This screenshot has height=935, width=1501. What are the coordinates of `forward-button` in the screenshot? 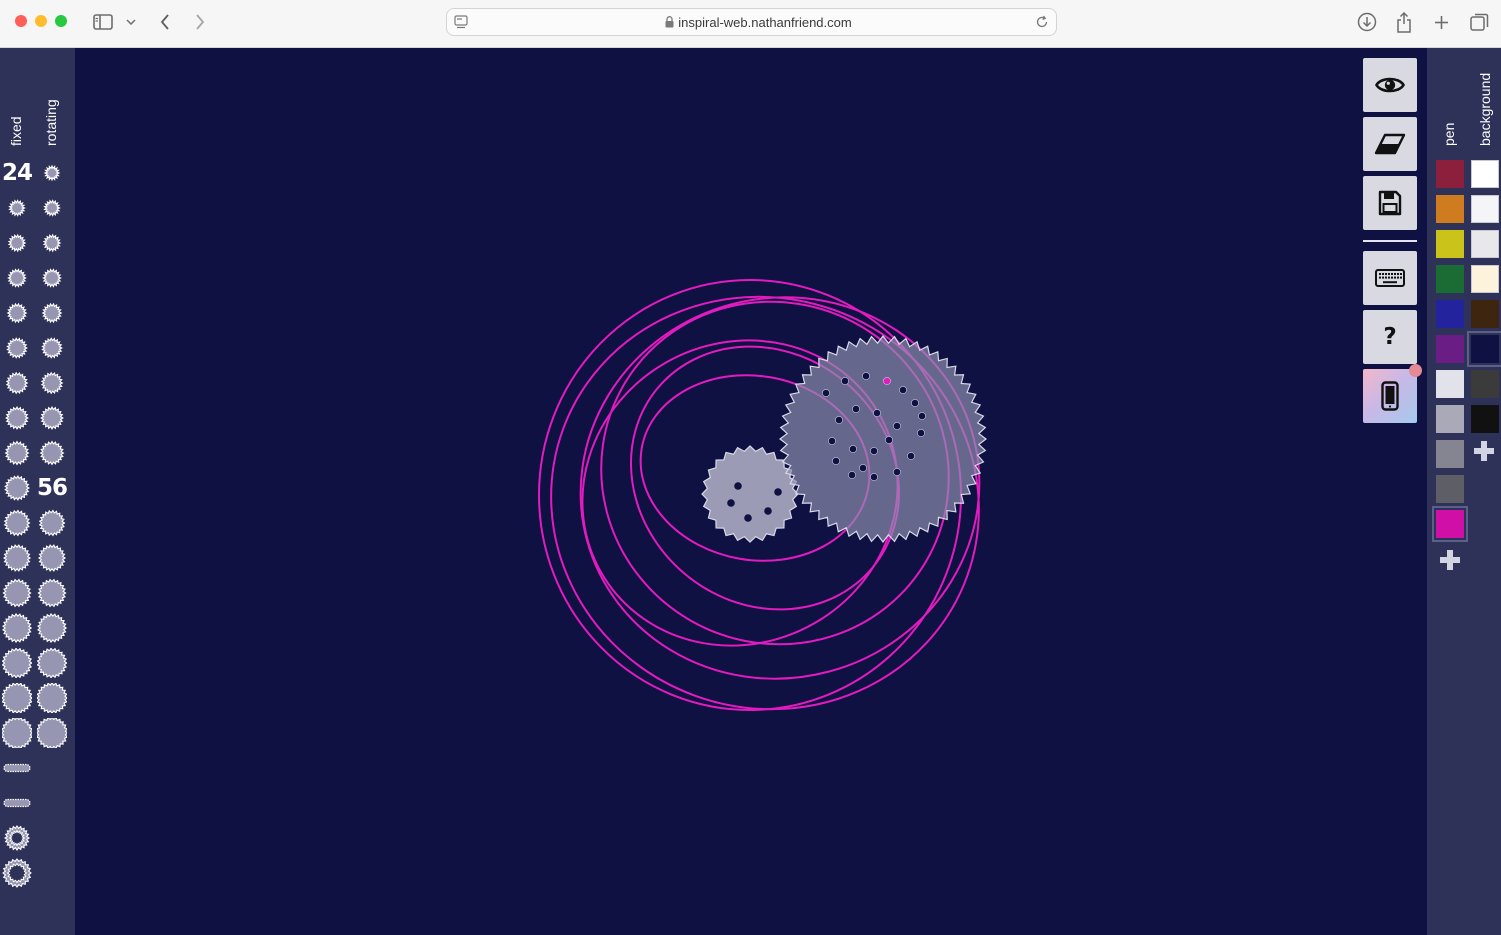 It's located at (200, 22).